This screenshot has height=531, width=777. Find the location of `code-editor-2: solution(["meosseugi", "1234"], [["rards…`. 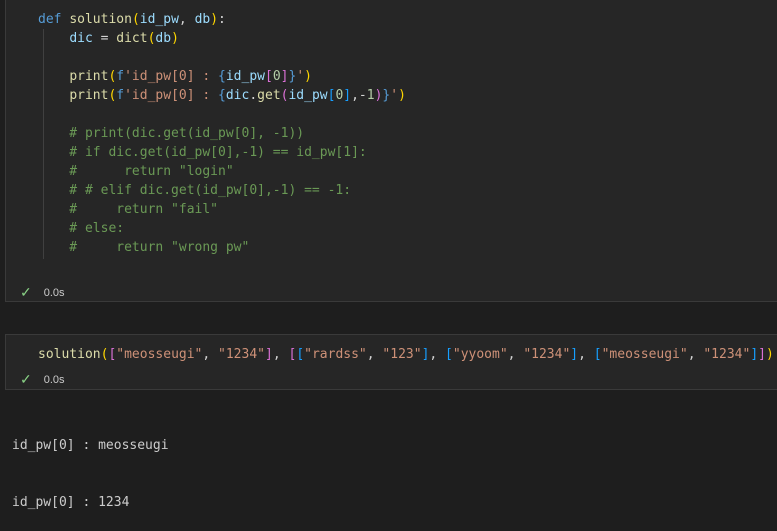

code-editor-2: solution(["meosseugi", "1234"], [["rards… is located at coordinates (407, 373).